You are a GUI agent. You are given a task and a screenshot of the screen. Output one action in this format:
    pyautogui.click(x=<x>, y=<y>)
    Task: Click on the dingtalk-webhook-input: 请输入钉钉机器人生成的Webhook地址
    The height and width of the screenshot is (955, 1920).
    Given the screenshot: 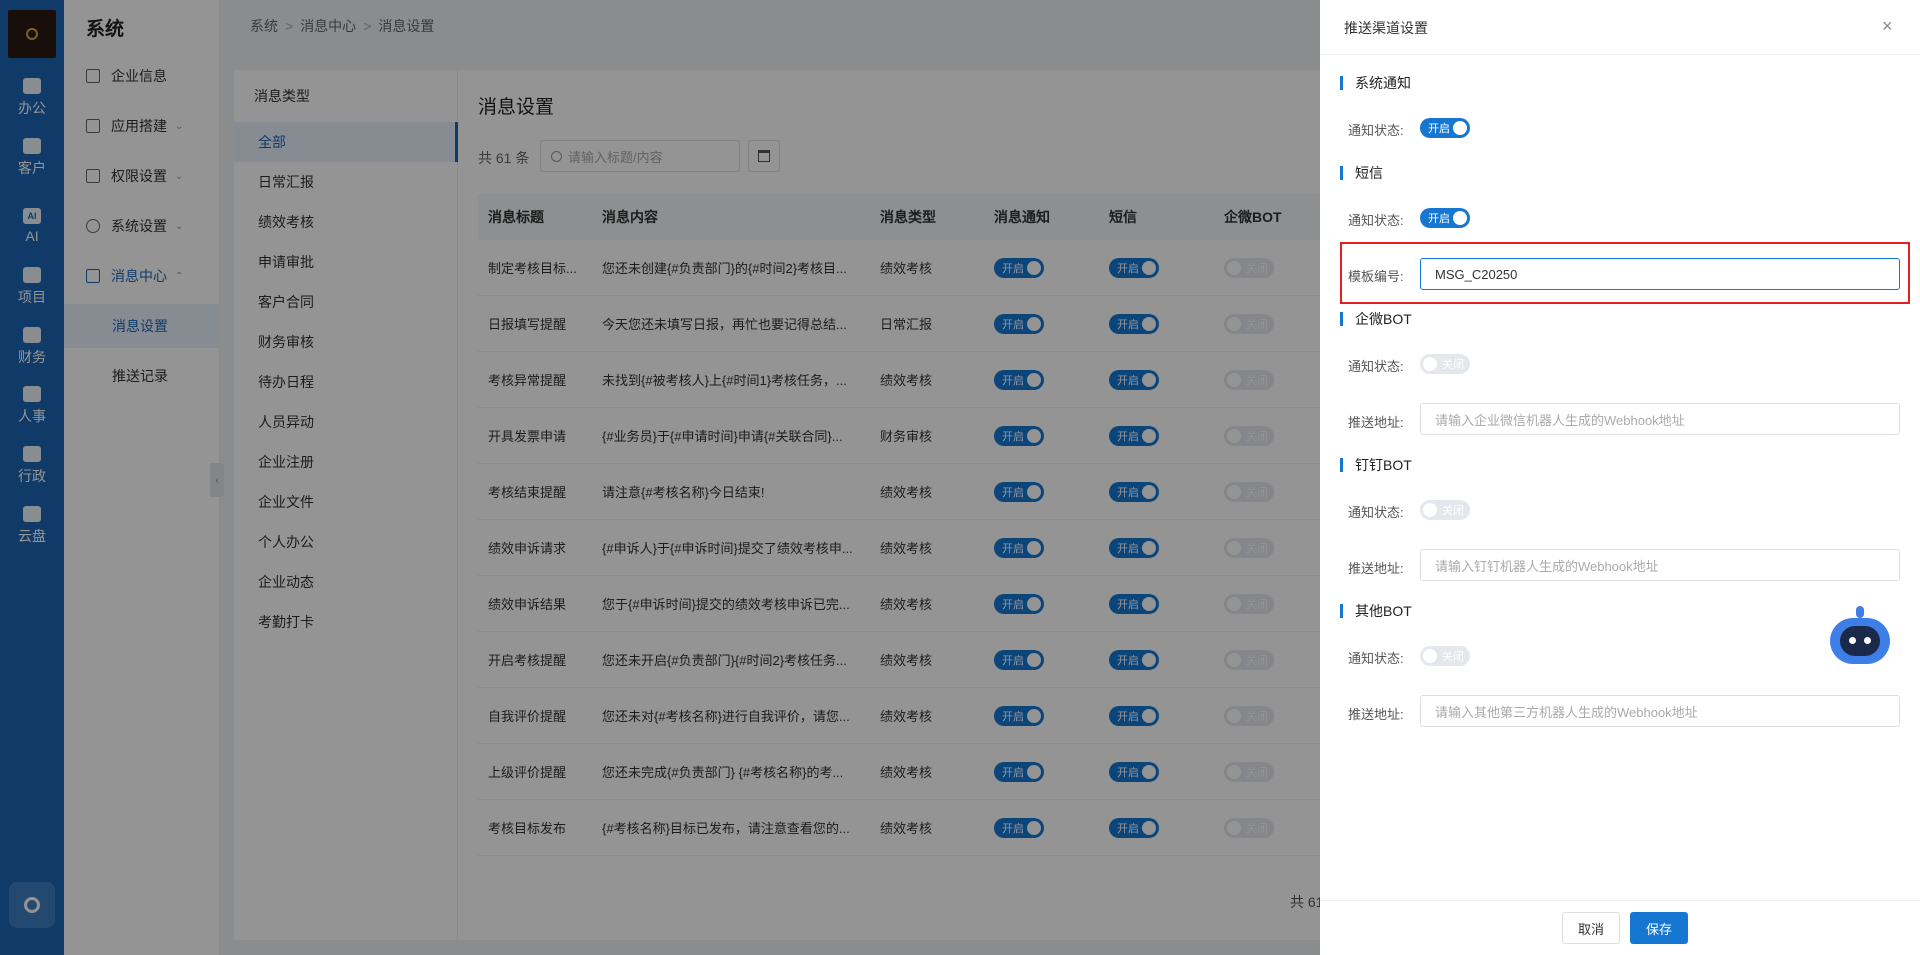 What is the action you would take?
    pyautogui.click(x=1660, y=565)
    